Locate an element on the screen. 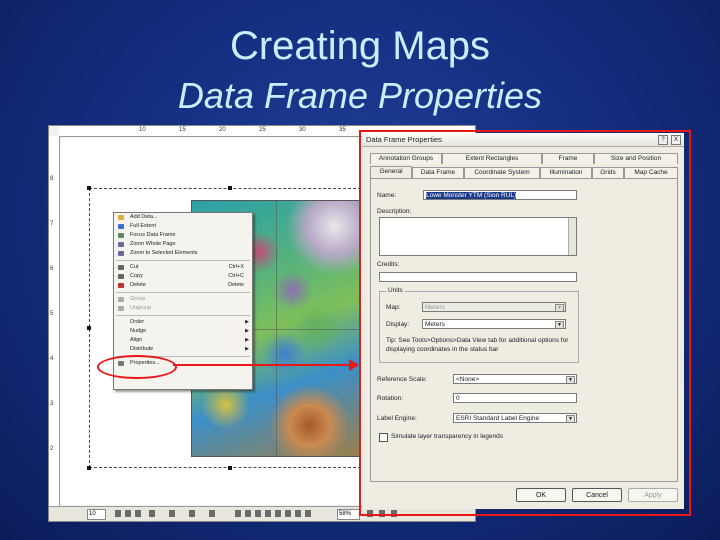  cancel-button: Cancel is located at coordinates (597, 495).